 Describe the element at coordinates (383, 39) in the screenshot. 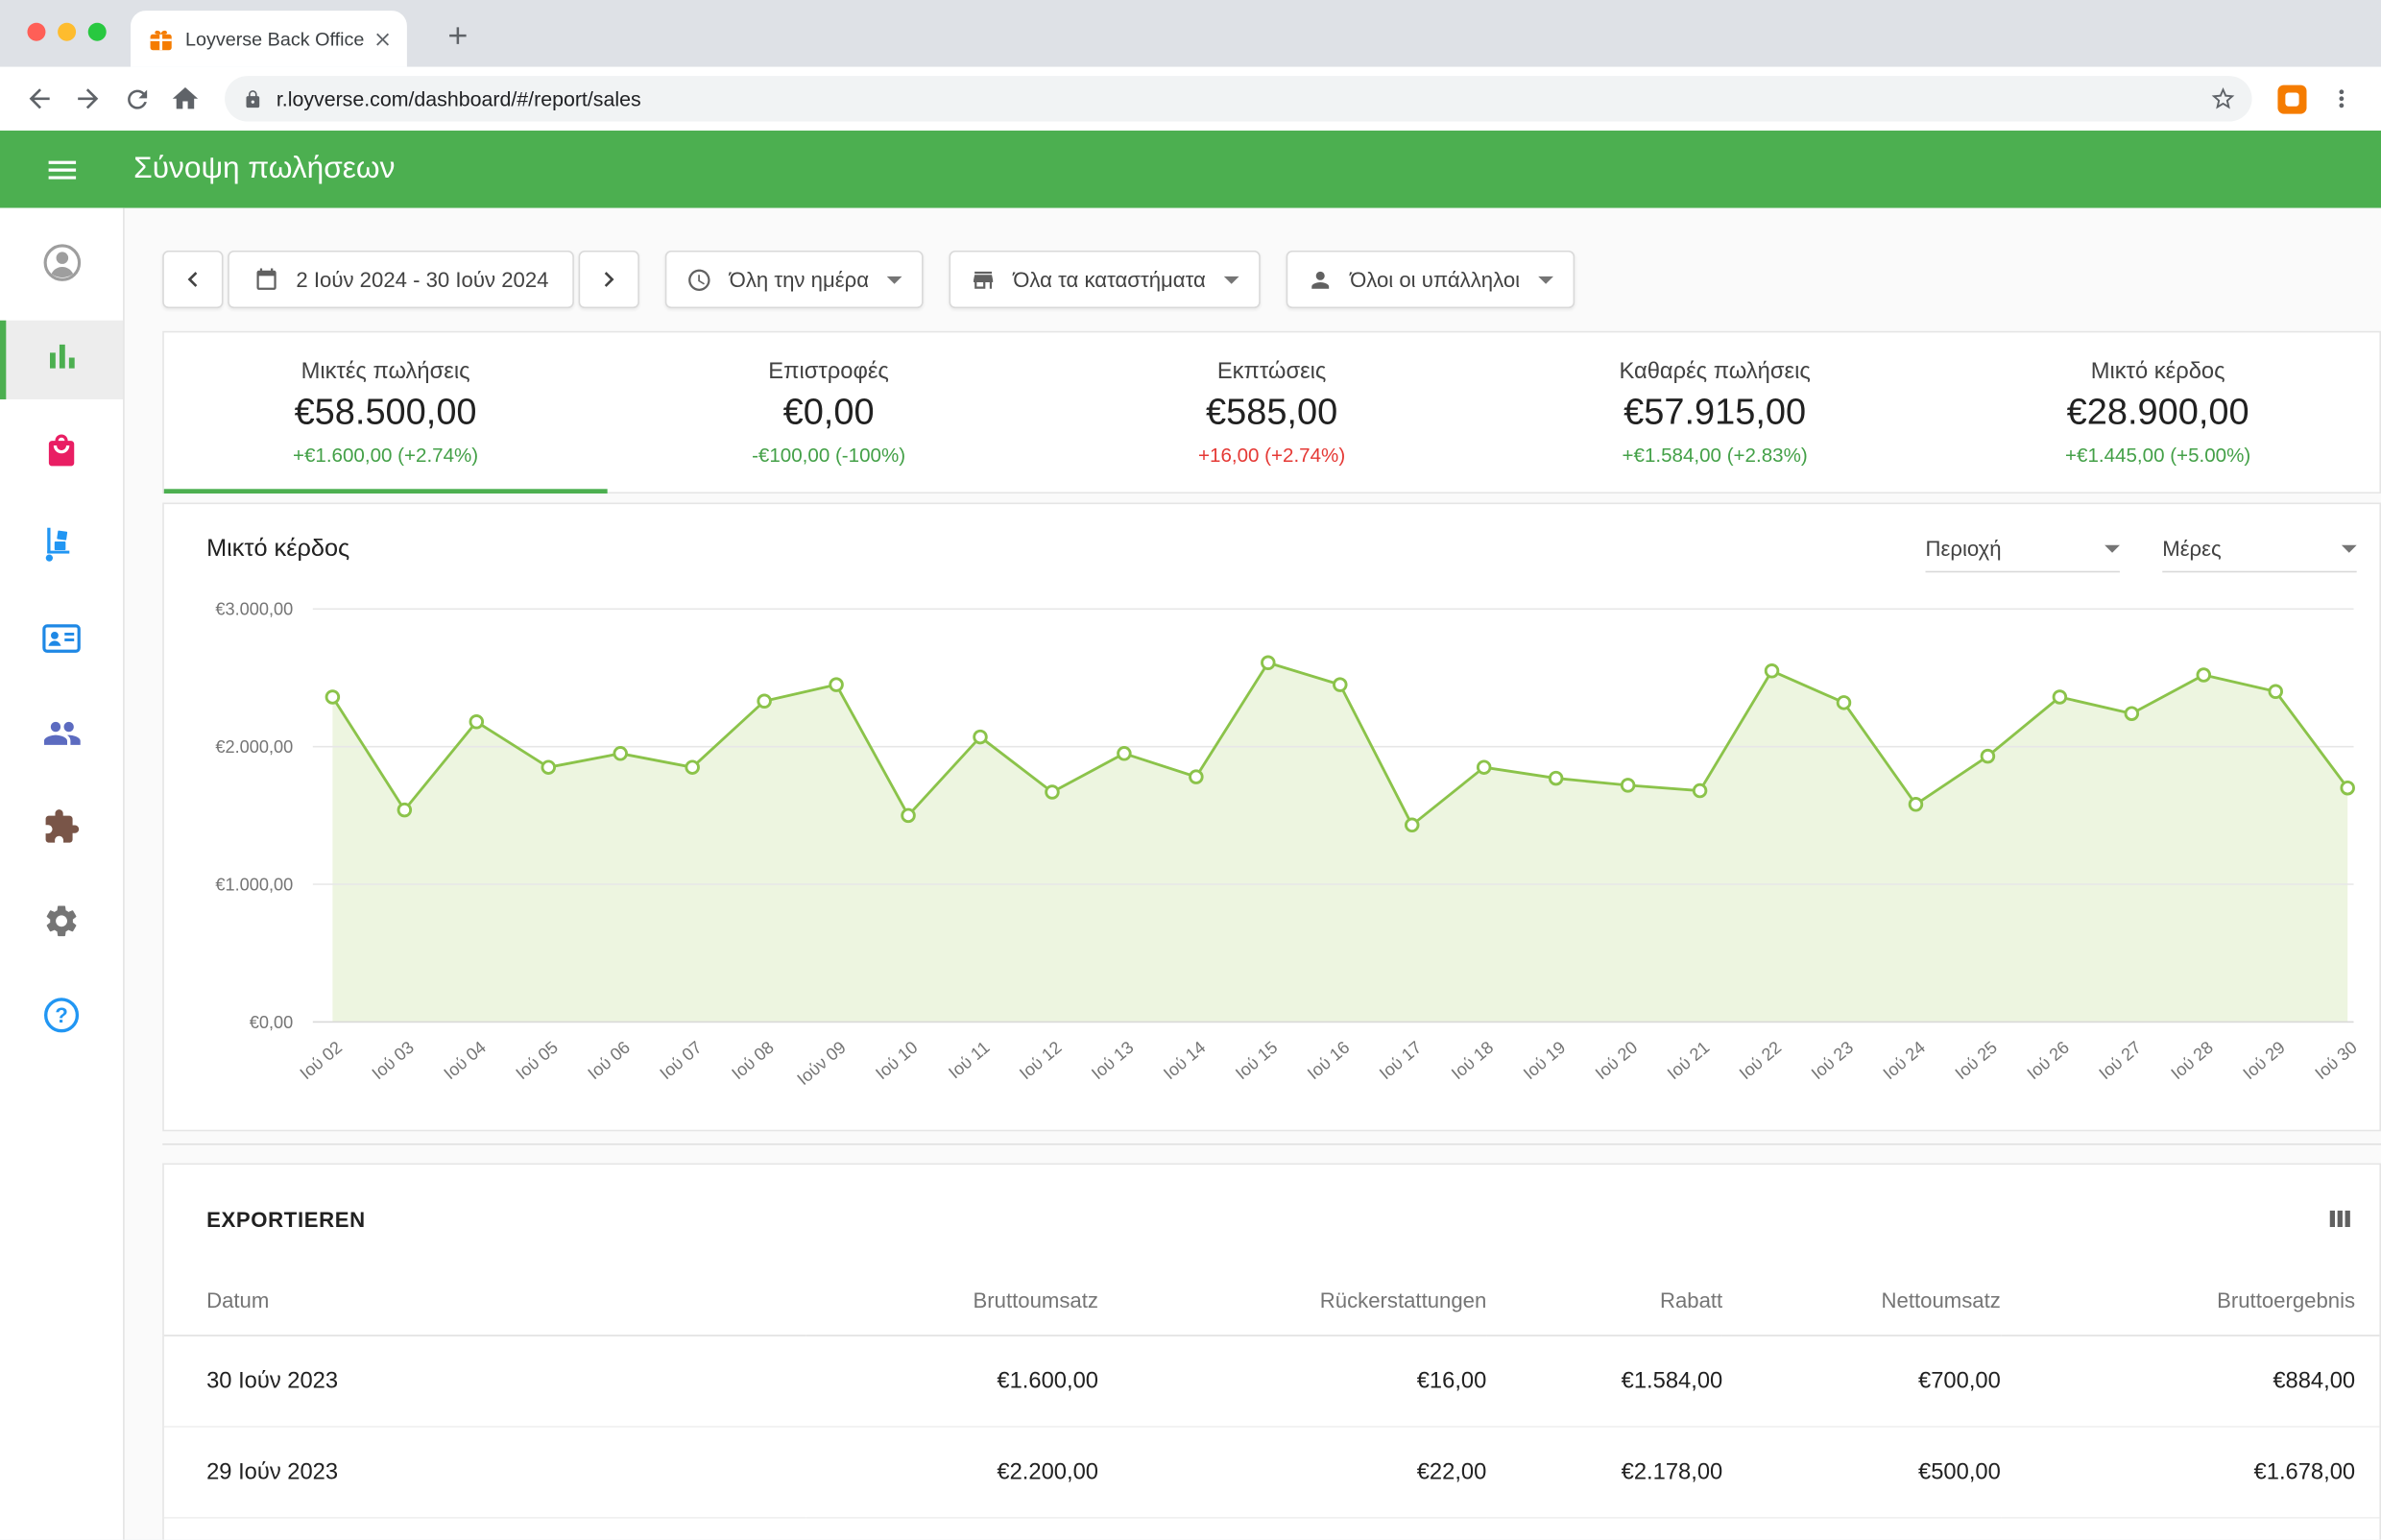

I see `tab-close-icon` at that location.